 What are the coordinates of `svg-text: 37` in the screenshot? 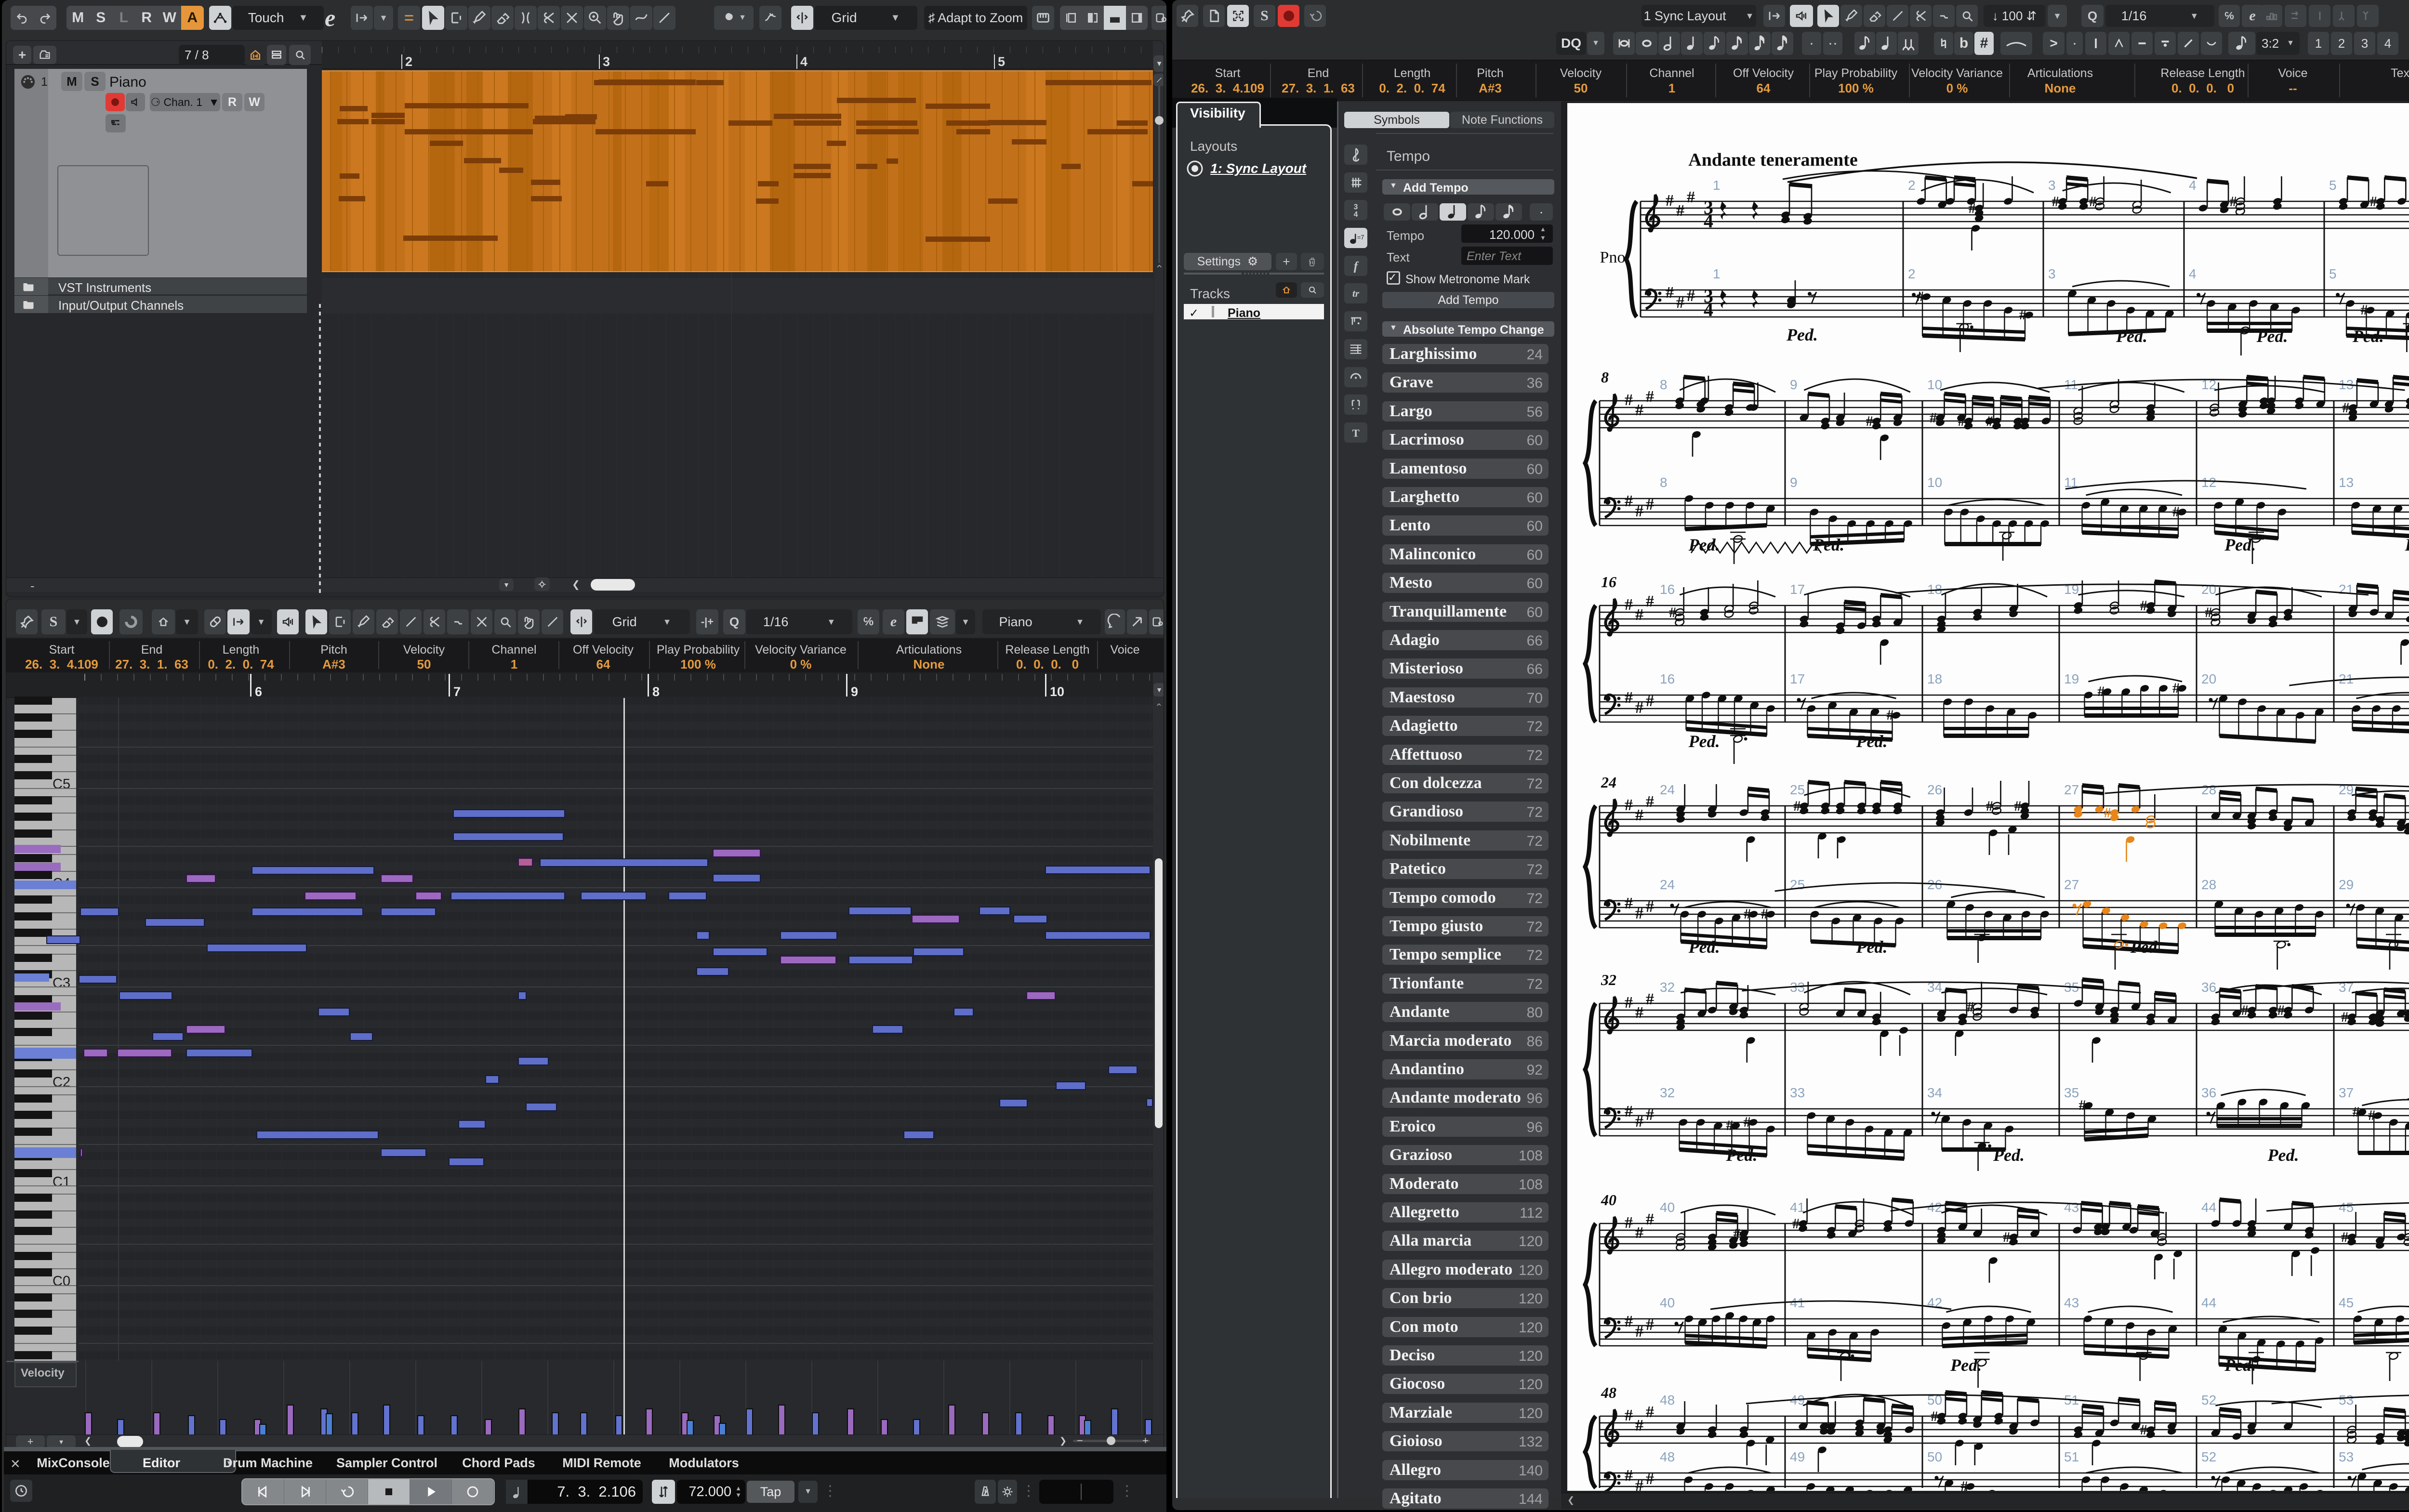 It's located at (2346, 1092).